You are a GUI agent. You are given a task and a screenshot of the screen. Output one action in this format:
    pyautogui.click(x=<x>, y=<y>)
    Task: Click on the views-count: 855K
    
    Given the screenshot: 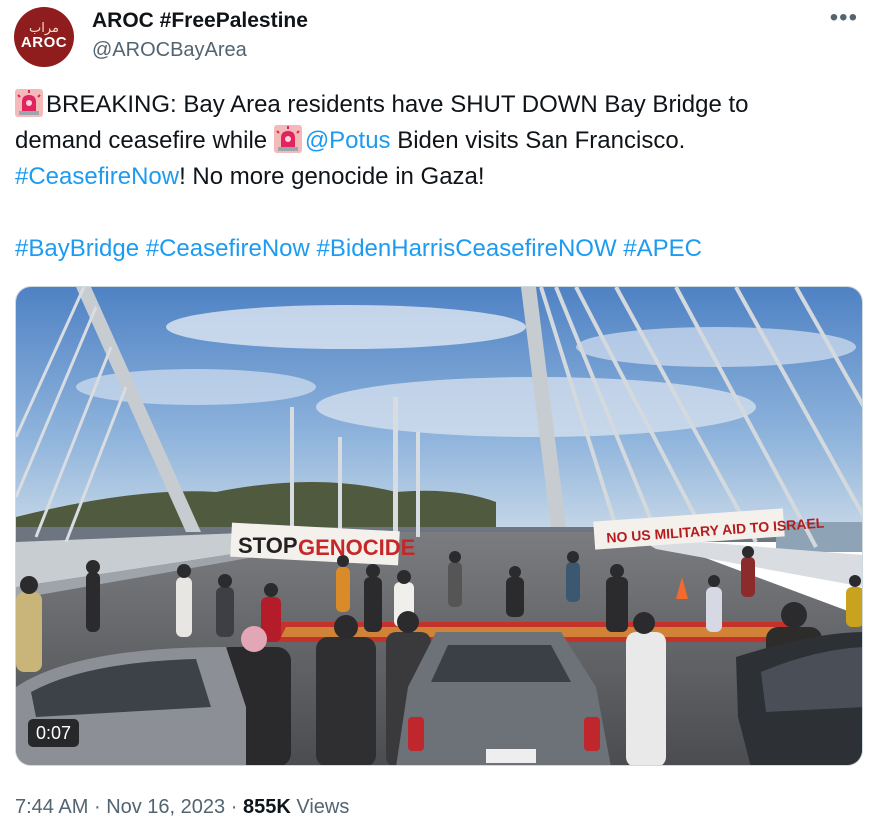 What is the action you would take?
    pyautogui.click(x=267, y=807)
    